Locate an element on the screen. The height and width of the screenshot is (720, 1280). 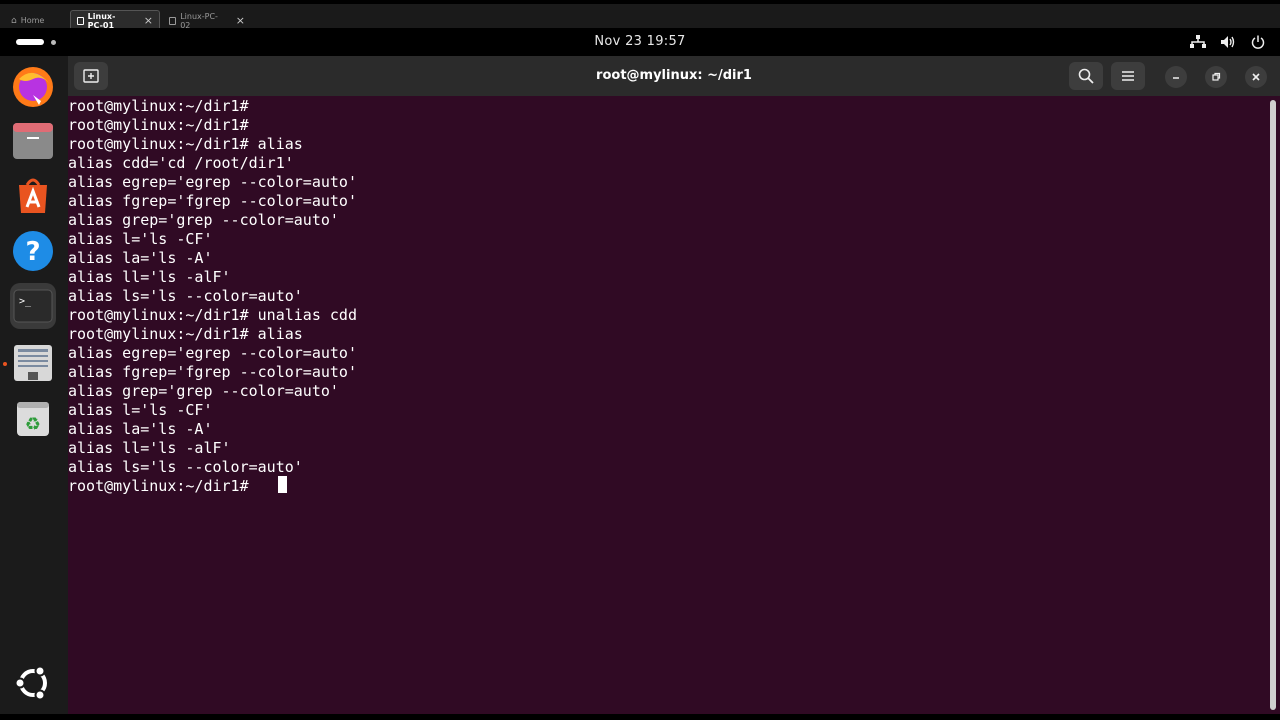
trash-icon: ♻ is located at coordinates (33, 419).